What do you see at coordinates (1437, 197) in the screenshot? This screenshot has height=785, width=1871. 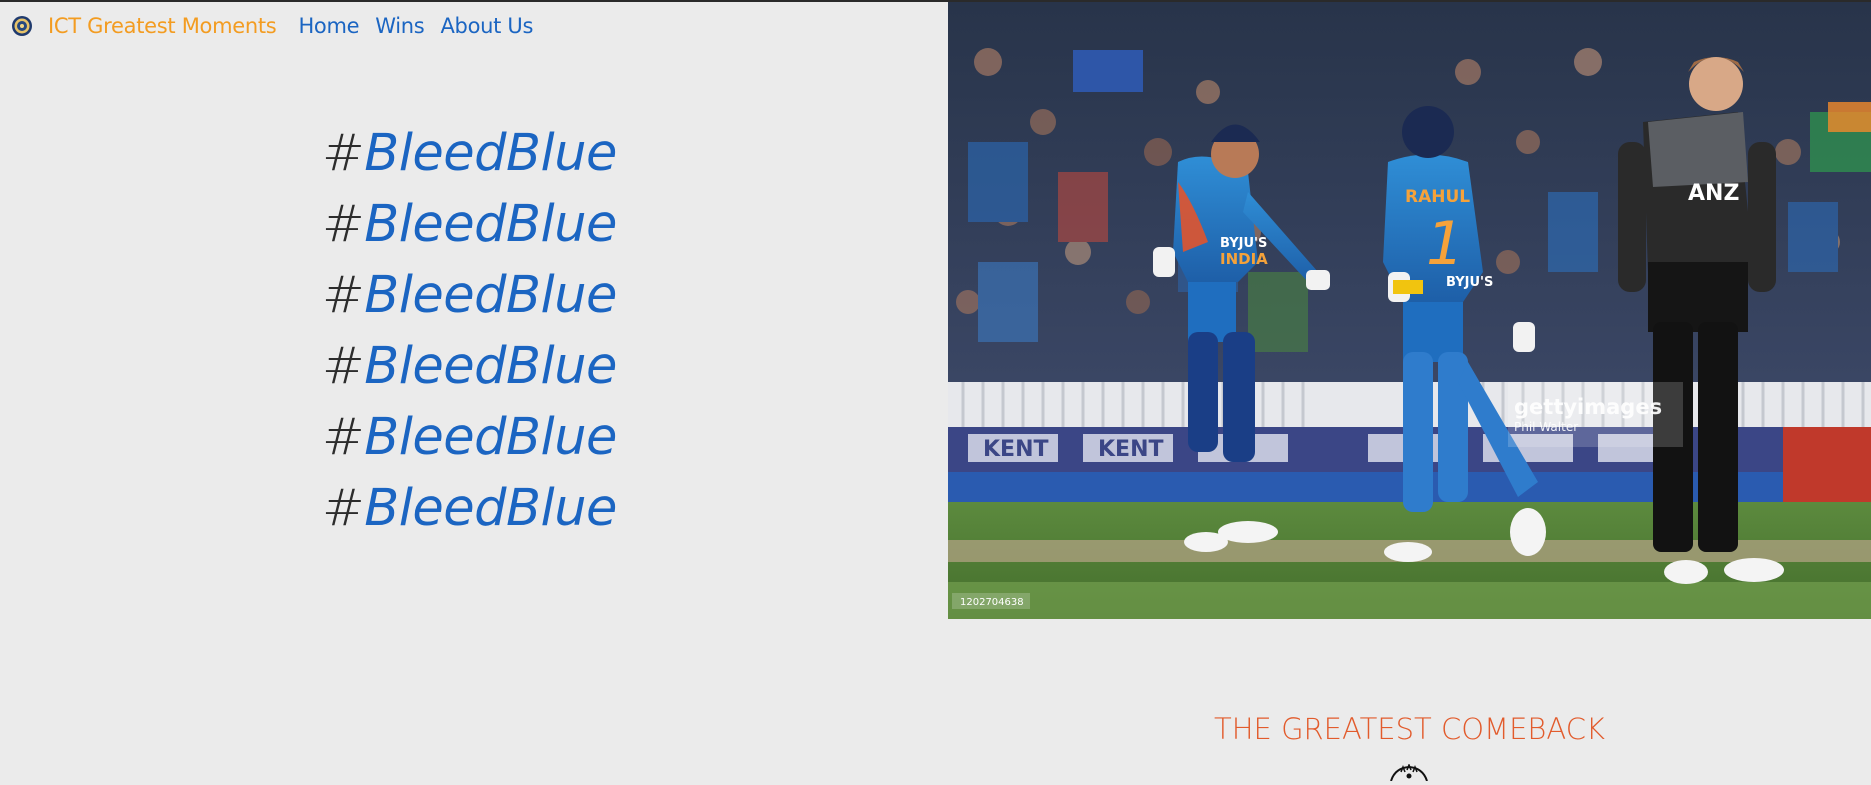 I see `player-two-name: RAHUL` at bounding box center [1437, 197].